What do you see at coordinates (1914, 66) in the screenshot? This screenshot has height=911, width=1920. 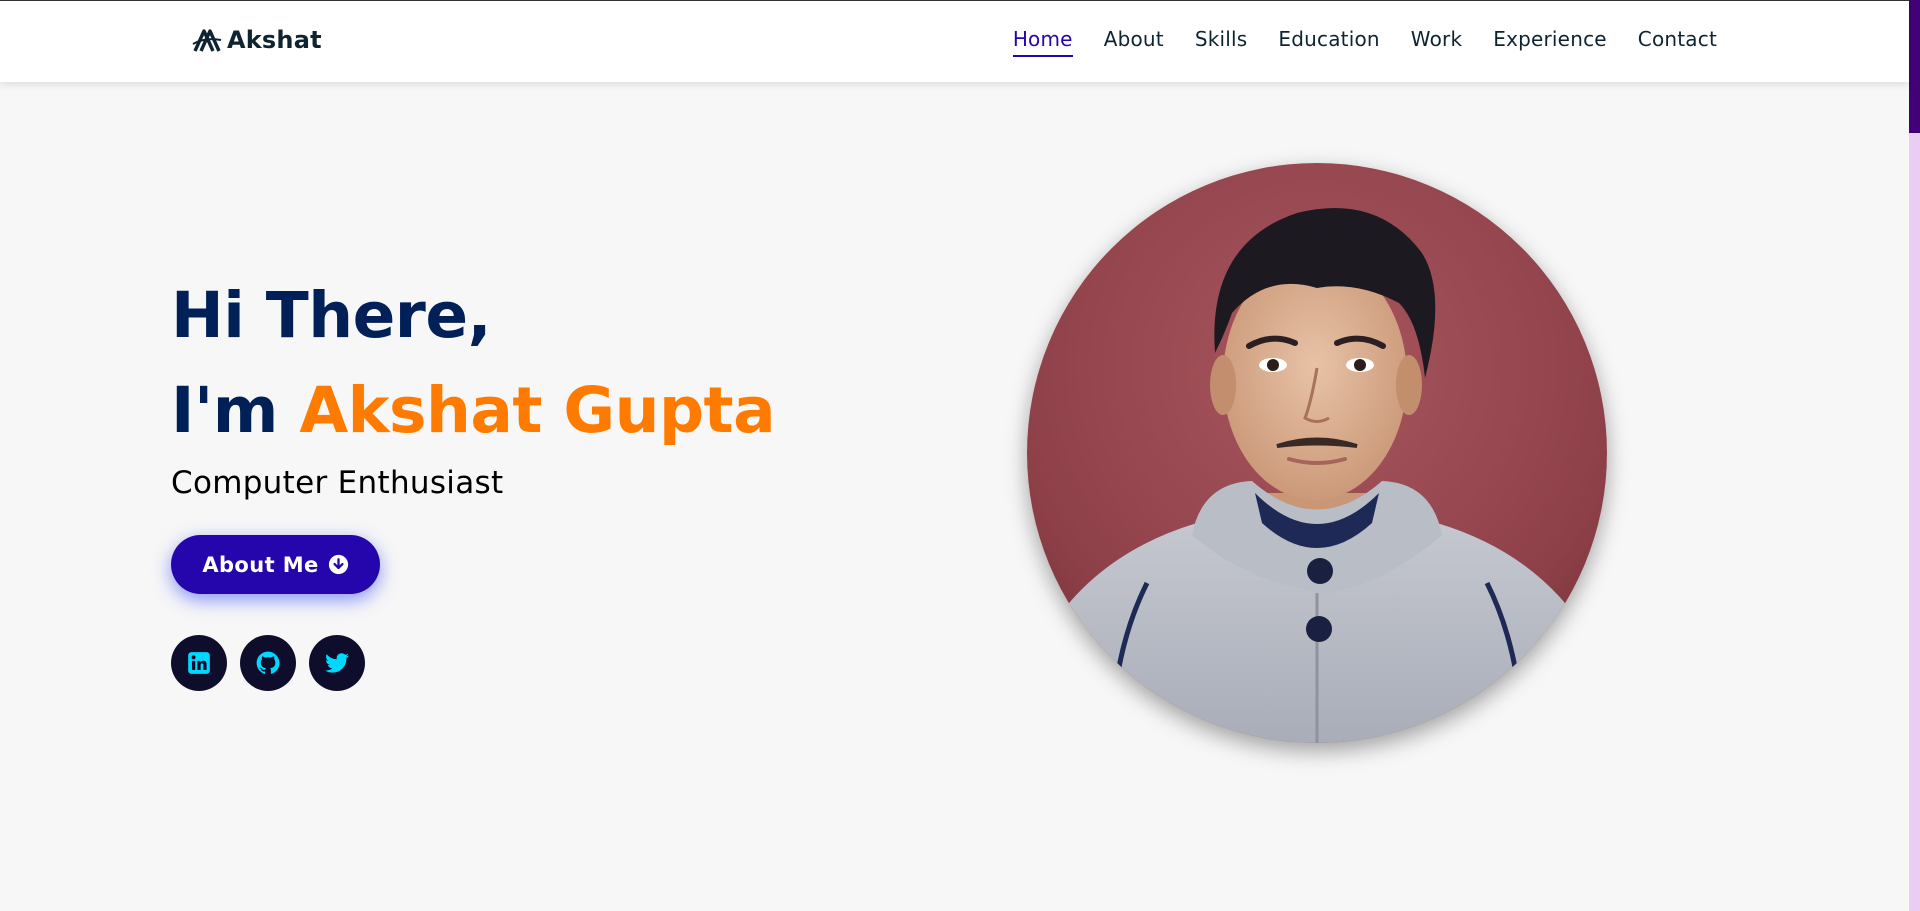 I see `scrollbar-thumb` at bounding box center [1914, 66].